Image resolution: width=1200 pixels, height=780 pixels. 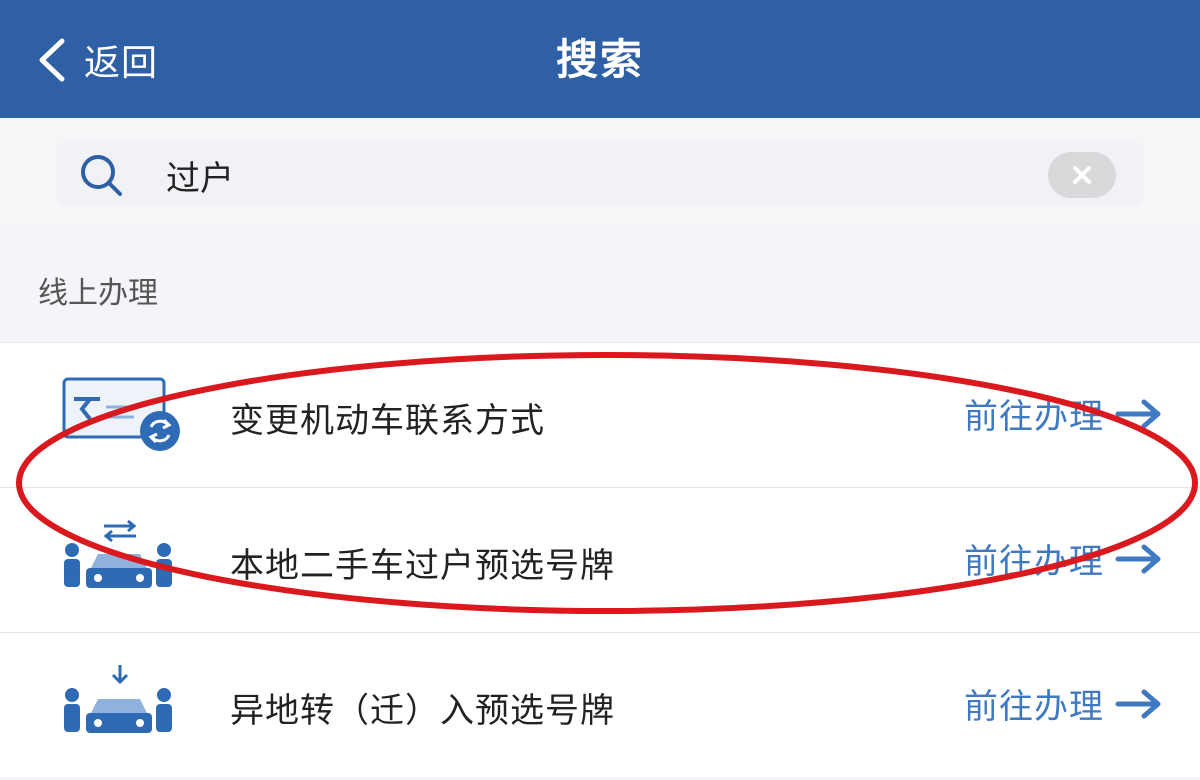 I want to click on search-area, so click(x=600, y=174).